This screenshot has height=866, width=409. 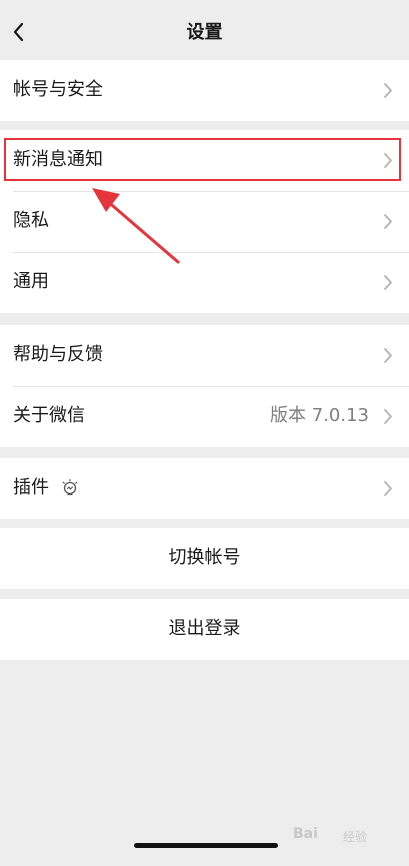 What do you see at coordinates (58, 89) in the screenshot?
I see `settings-item-label: 帐号与安全` at bounding box center [58, 89].